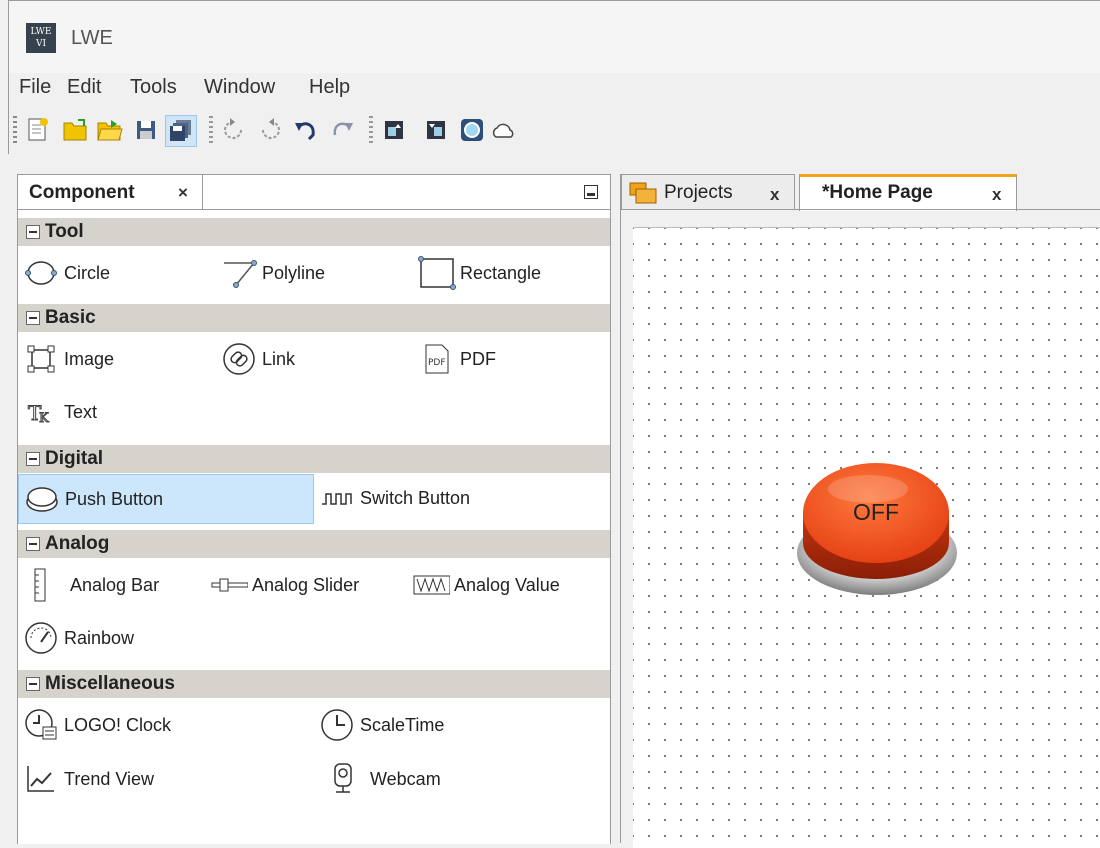 The height and width of the screenshot is (848, 1100). What do you see at coordinates (99, 637) in the screenshot?
I see `item-label: Rainbow` at bounding box center [99, 637].